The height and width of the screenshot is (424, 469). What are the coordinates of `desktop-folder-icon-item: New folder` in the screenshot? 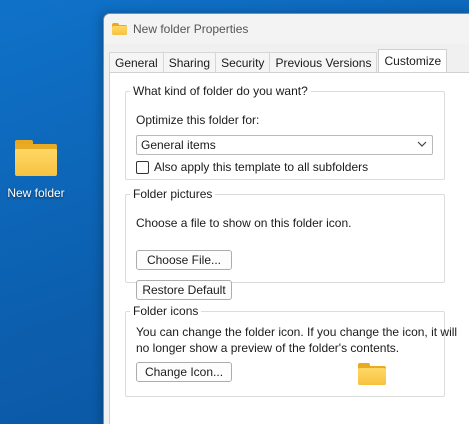 It's located at (36, 170).